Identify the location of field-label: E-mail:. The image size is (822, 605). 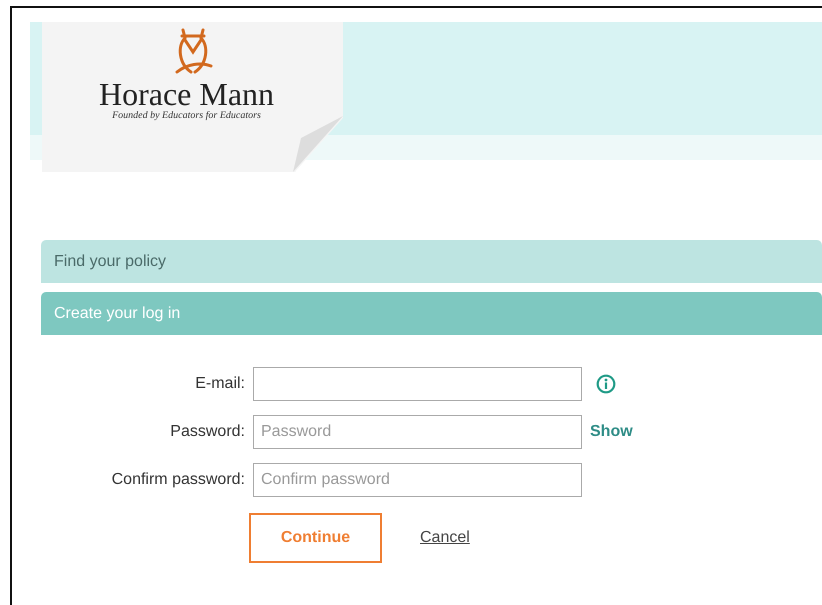
(219, 384).